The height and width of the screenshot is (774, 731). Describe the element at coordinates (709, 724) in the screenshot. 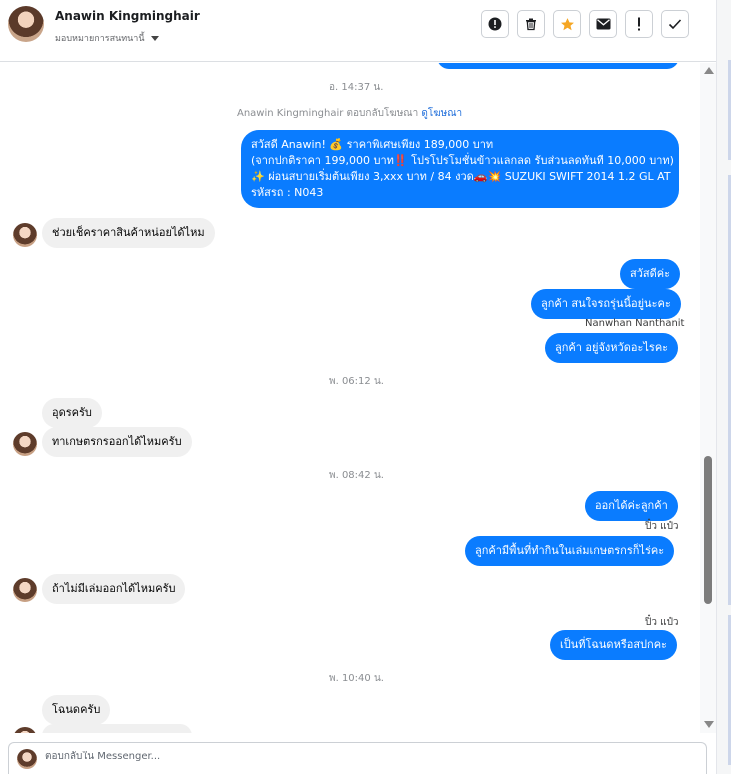

I see `scroll-down-arrow-icon` at that location.